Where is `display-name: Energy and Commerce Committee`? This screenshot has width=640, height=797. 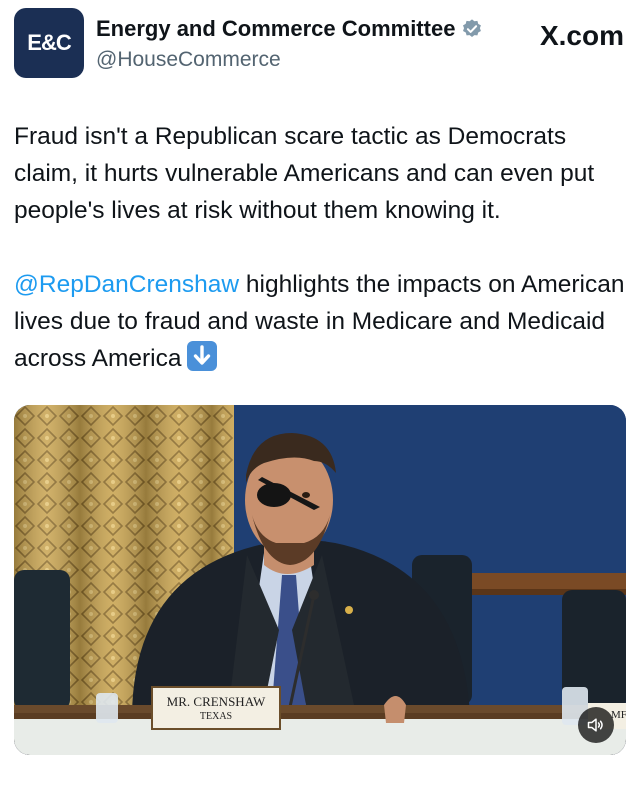
display-name: Energy and Commerce Committee is located at coordinates (275, 29).